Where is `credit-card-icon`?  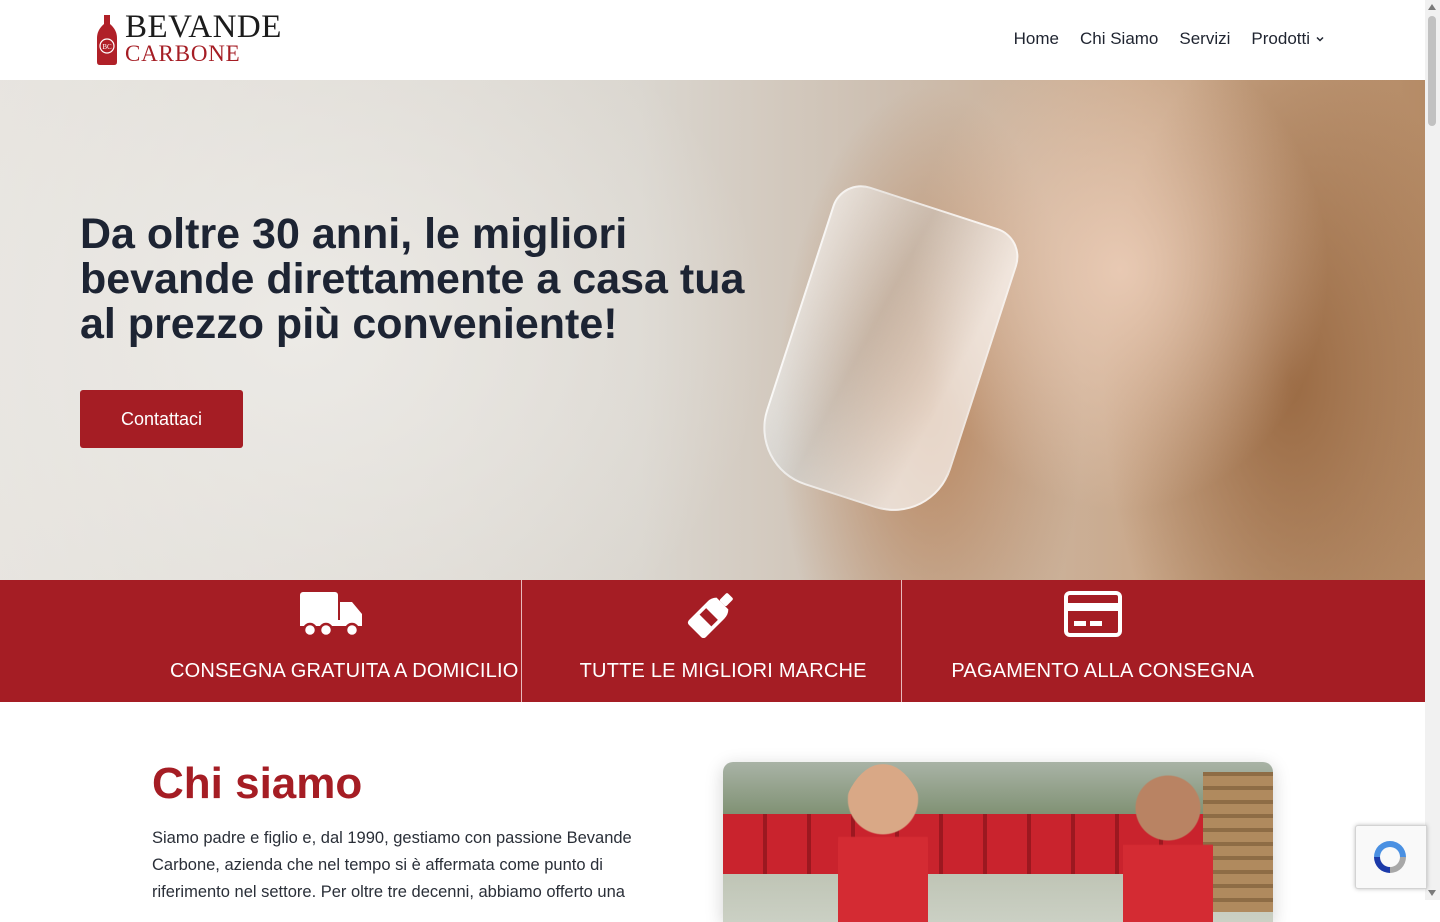
credit-card-icon is located at coordinates (1093, 614).